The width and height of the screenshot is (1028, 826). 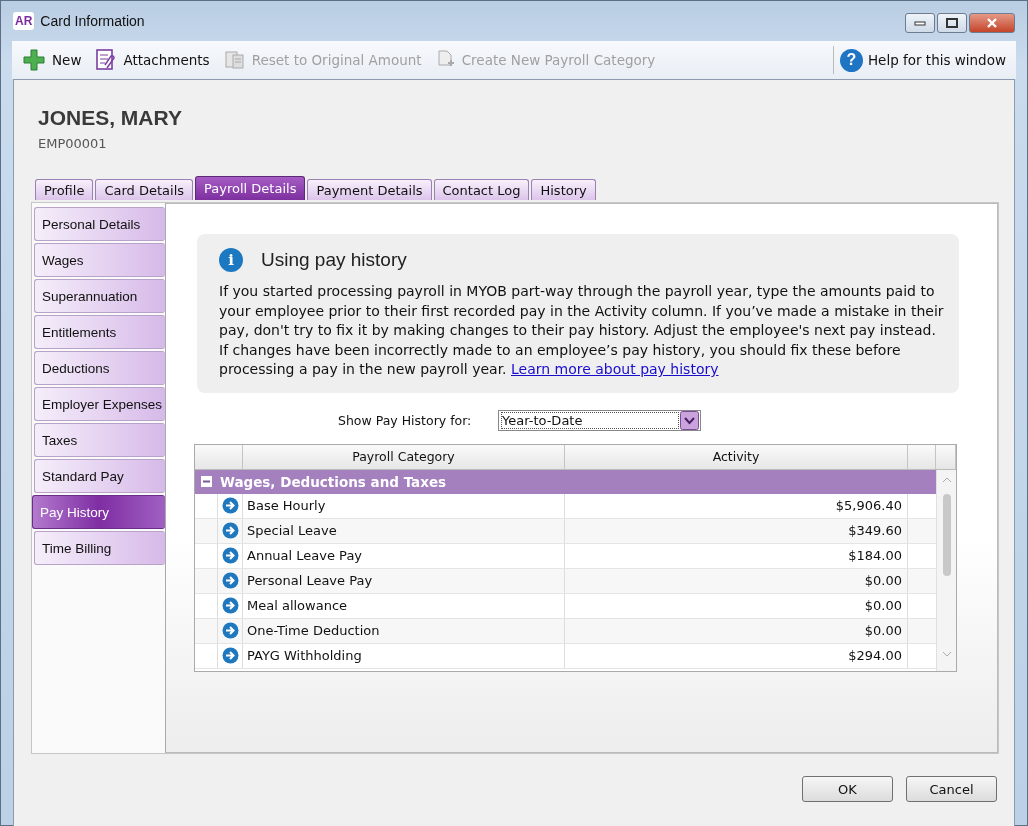 What do you see at coordinates (582, 331) in the screenshot?
I see `info-text: If you started processing payroll in MYOB part-way through the payroll year, type the amounts paid to your employee prior to their first recorded pay in the Activity column. If you’ve made a mistake in their pay, don't try to fix it by making changes to their pay history. Adjust the employee's next pay instead. If changes have been incorrectly made to an employee’s pay history, you should fix these before processing a pay in the new payroll year. Learn more about pay history` at bounding box center [582, 331].